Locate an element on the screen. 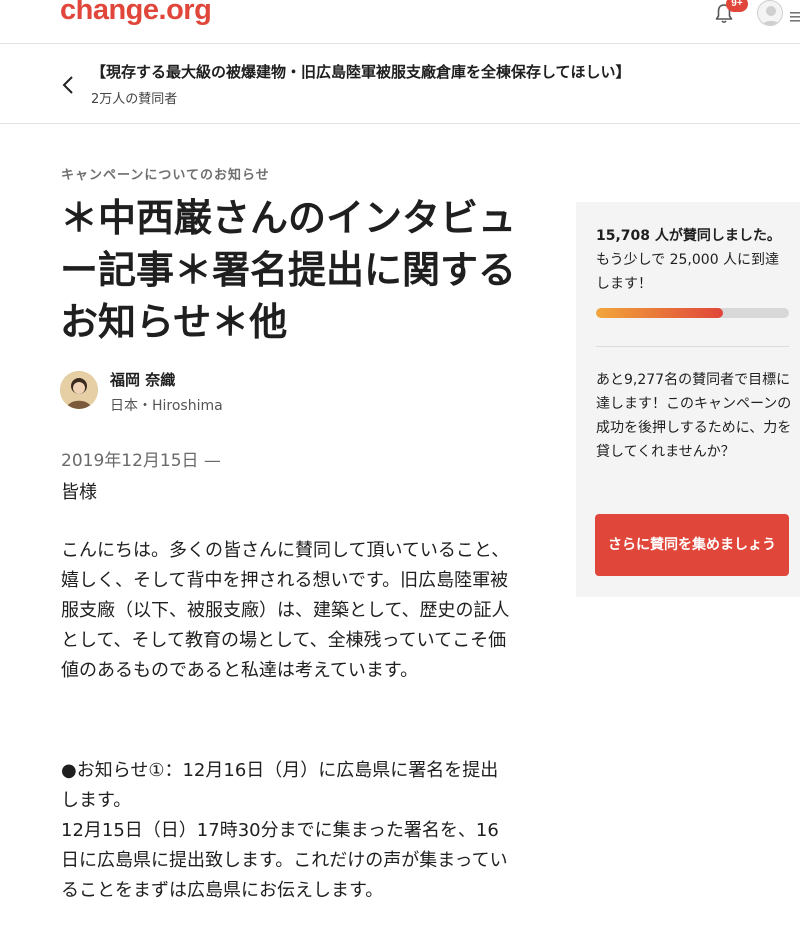 Image resolution: width=800 pixels, height=938 pixels. signature-count: 15,708 人が賛同しました。もう少しで 25,000 人に到達します！ is located at coordinates (694, 260).